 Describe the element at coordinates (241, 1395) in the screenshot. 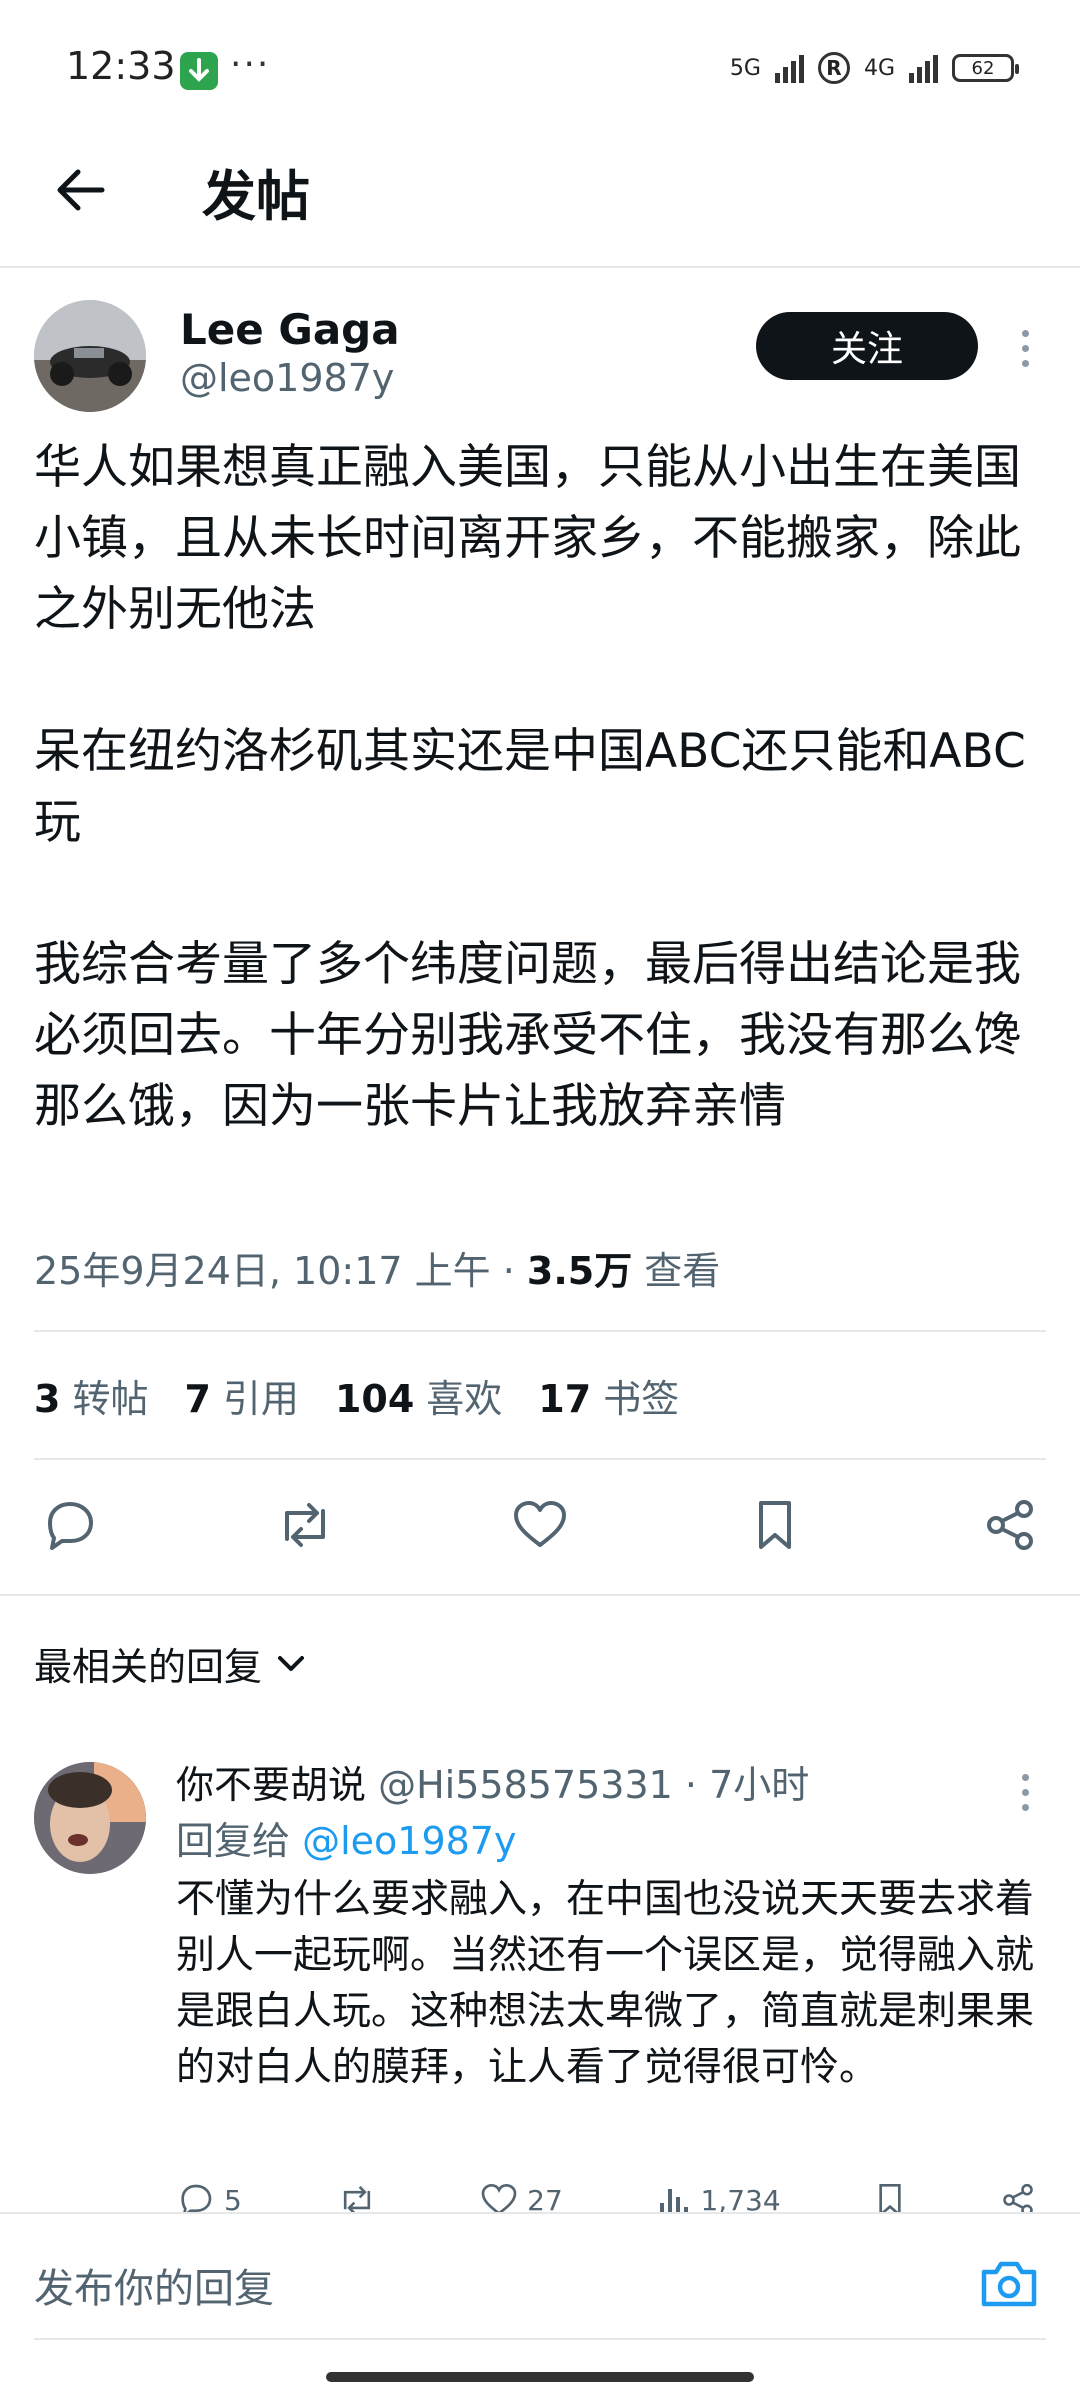

I see `quotes-stat: 7 引用` at that location.